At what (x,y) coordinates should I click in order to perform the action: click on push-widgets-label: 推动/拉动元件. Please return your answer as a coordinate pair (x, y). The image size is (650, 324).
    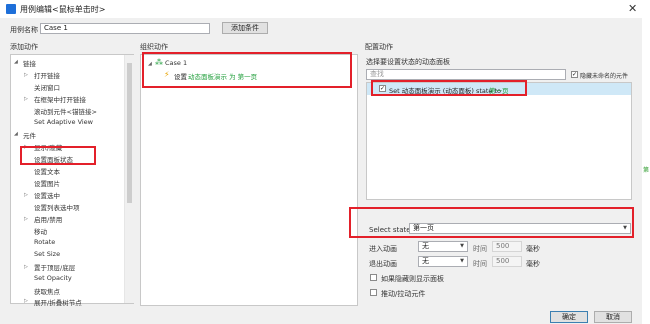
    Looking at the image, I should click on (403, 294).